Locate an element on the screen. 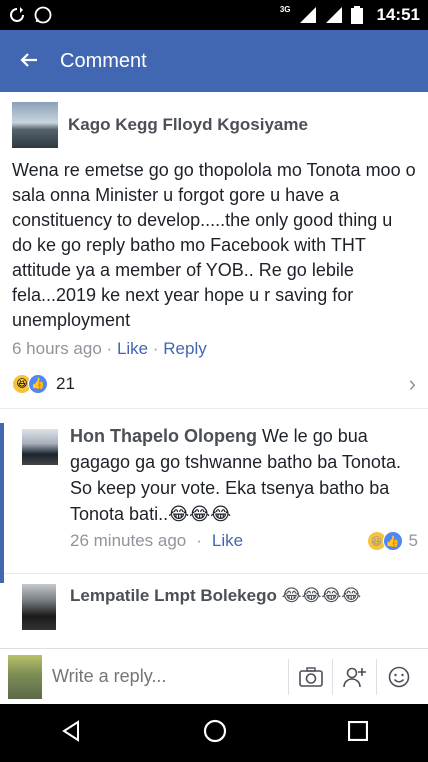 The image size is (428, 762). comment-time: 6 hours ago is located at coordinates (57, 348).